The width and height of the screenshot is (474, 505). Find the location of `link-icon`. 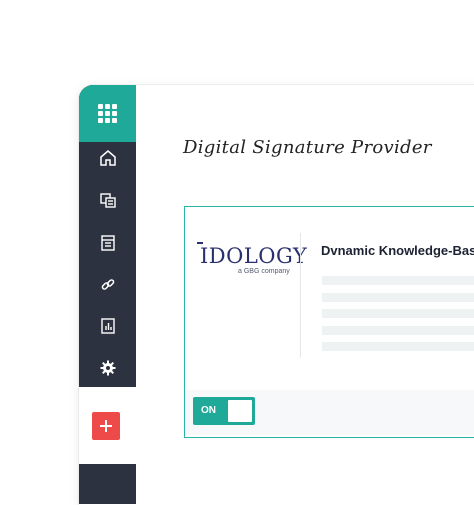

link-icon is located at coordinates (107, 284).